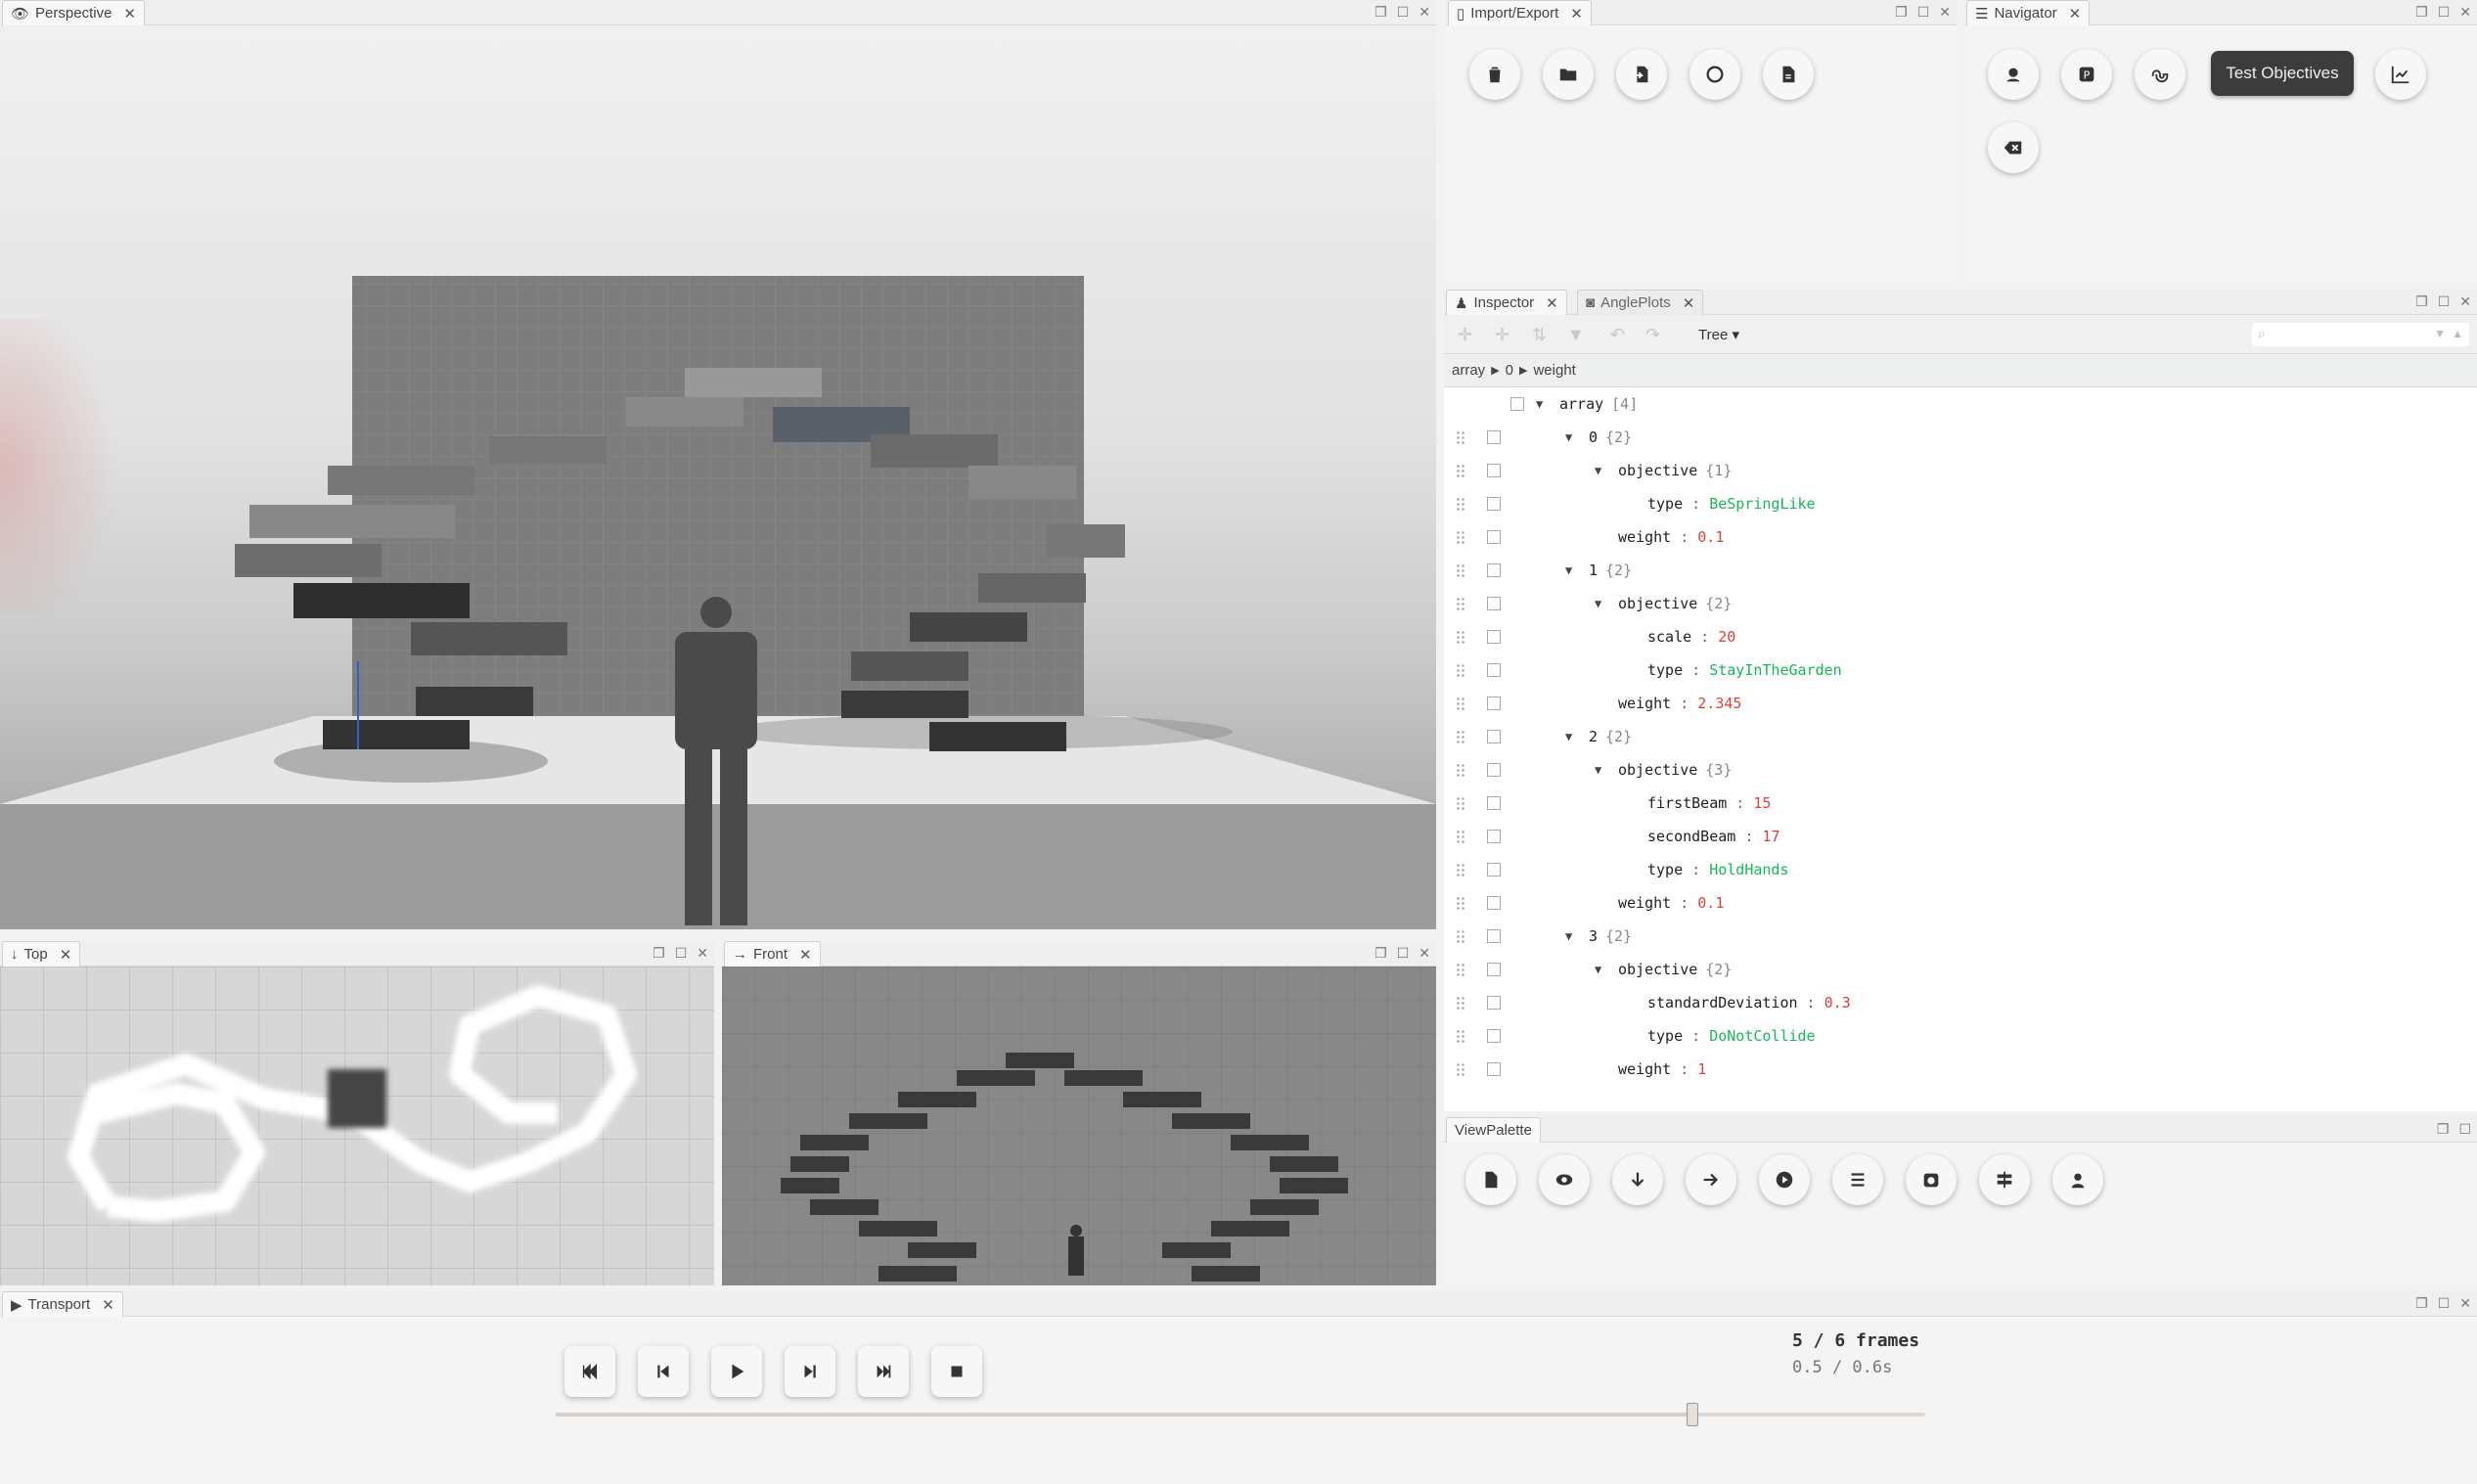 The width and height of the screenshot is (2477, 1484). What do you see at coordinates (1762, 1036) in the screenshot?
I see `tree-value: DoNotCollide` at bounding box center [1762, 1036].